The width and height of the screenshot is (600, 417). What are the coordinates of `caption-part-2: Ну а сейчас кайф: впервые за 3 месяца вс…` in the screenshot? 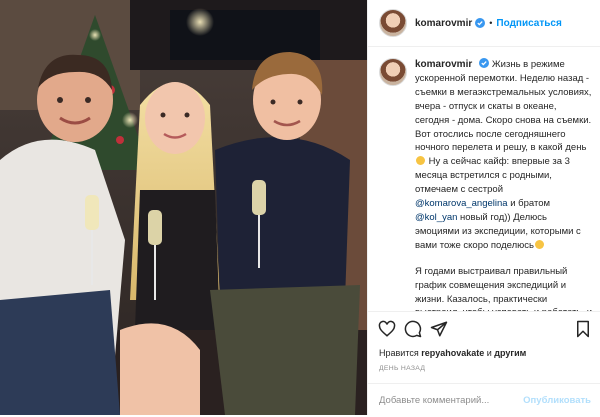 It's located at (492, 176).